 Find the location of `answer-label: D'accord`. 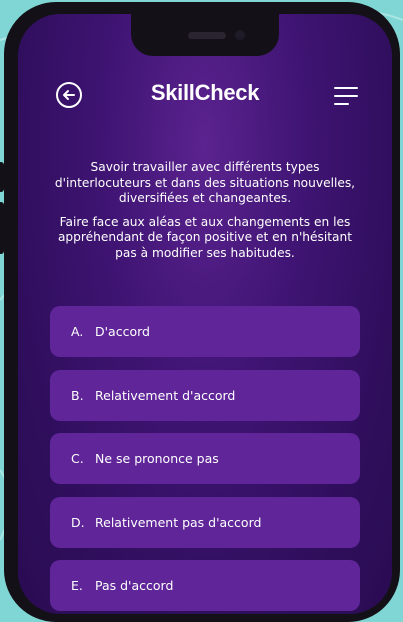

answer-label: D'accord is located at coordinates (122, 331).